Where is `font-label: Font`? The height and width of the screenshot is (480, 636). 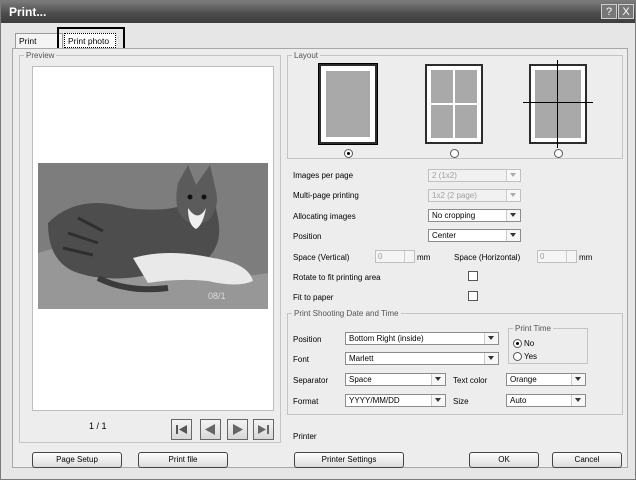
font-label: Font is located at coordinates (301, 359).